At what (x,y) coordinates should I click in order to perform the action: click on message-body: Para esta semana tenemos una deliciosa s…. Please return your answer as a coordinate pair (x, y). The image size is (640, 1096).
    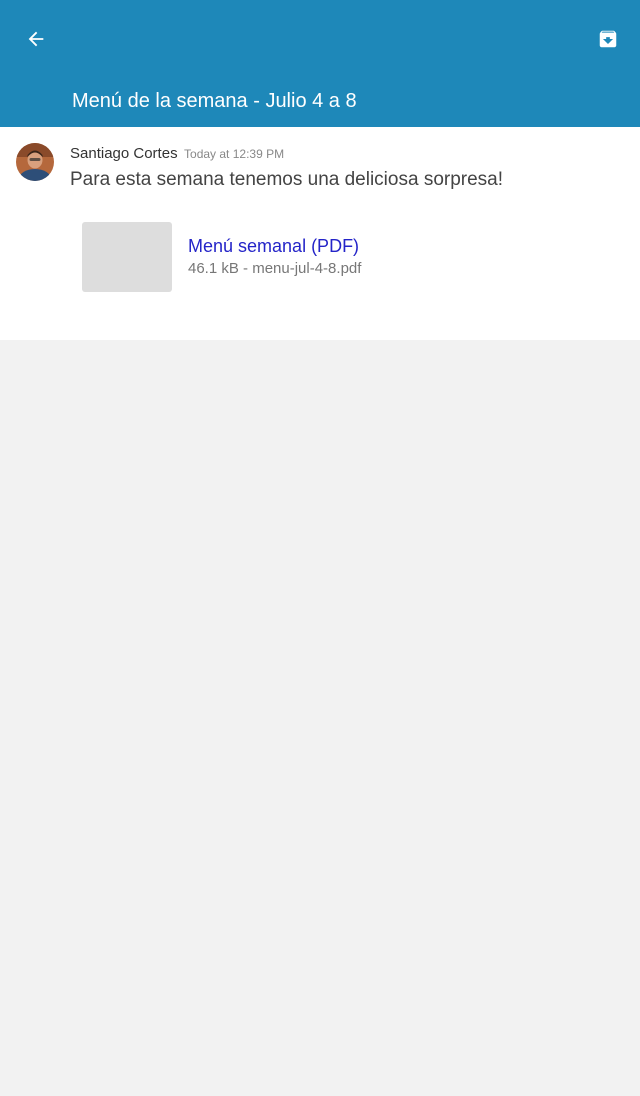
    Looking at the image, I should click on (287, 179).